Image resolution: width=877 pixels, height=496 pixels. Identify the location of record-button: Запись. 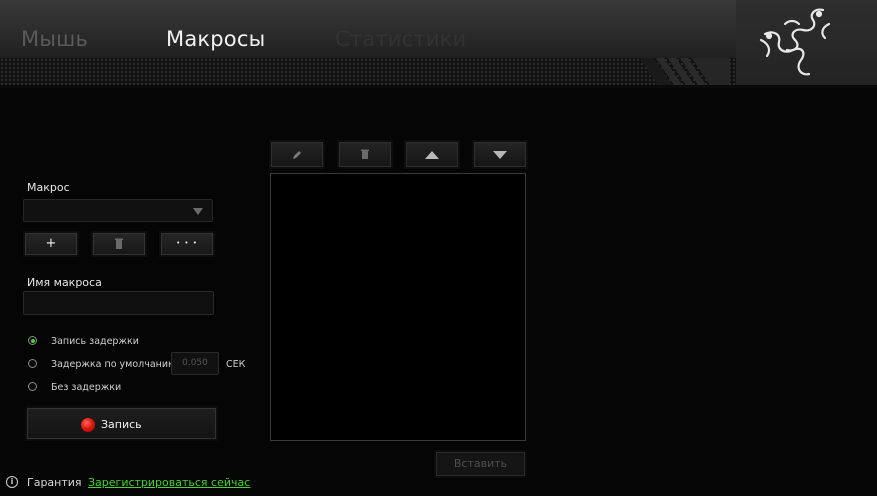
(121, 423).